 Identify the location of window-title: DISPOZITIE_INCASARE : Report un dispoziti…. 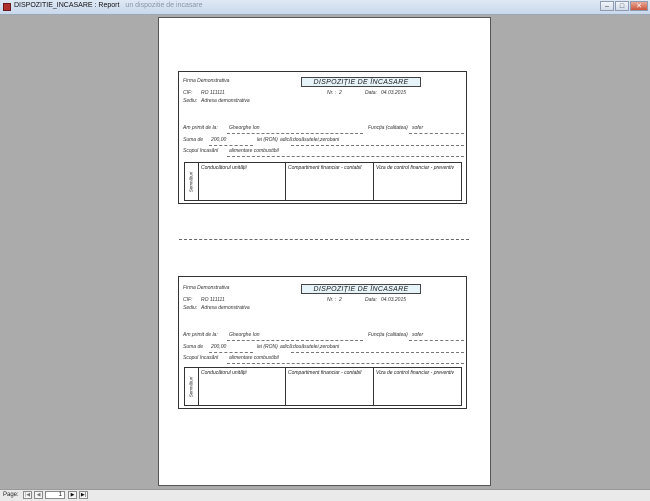
(108, 5).